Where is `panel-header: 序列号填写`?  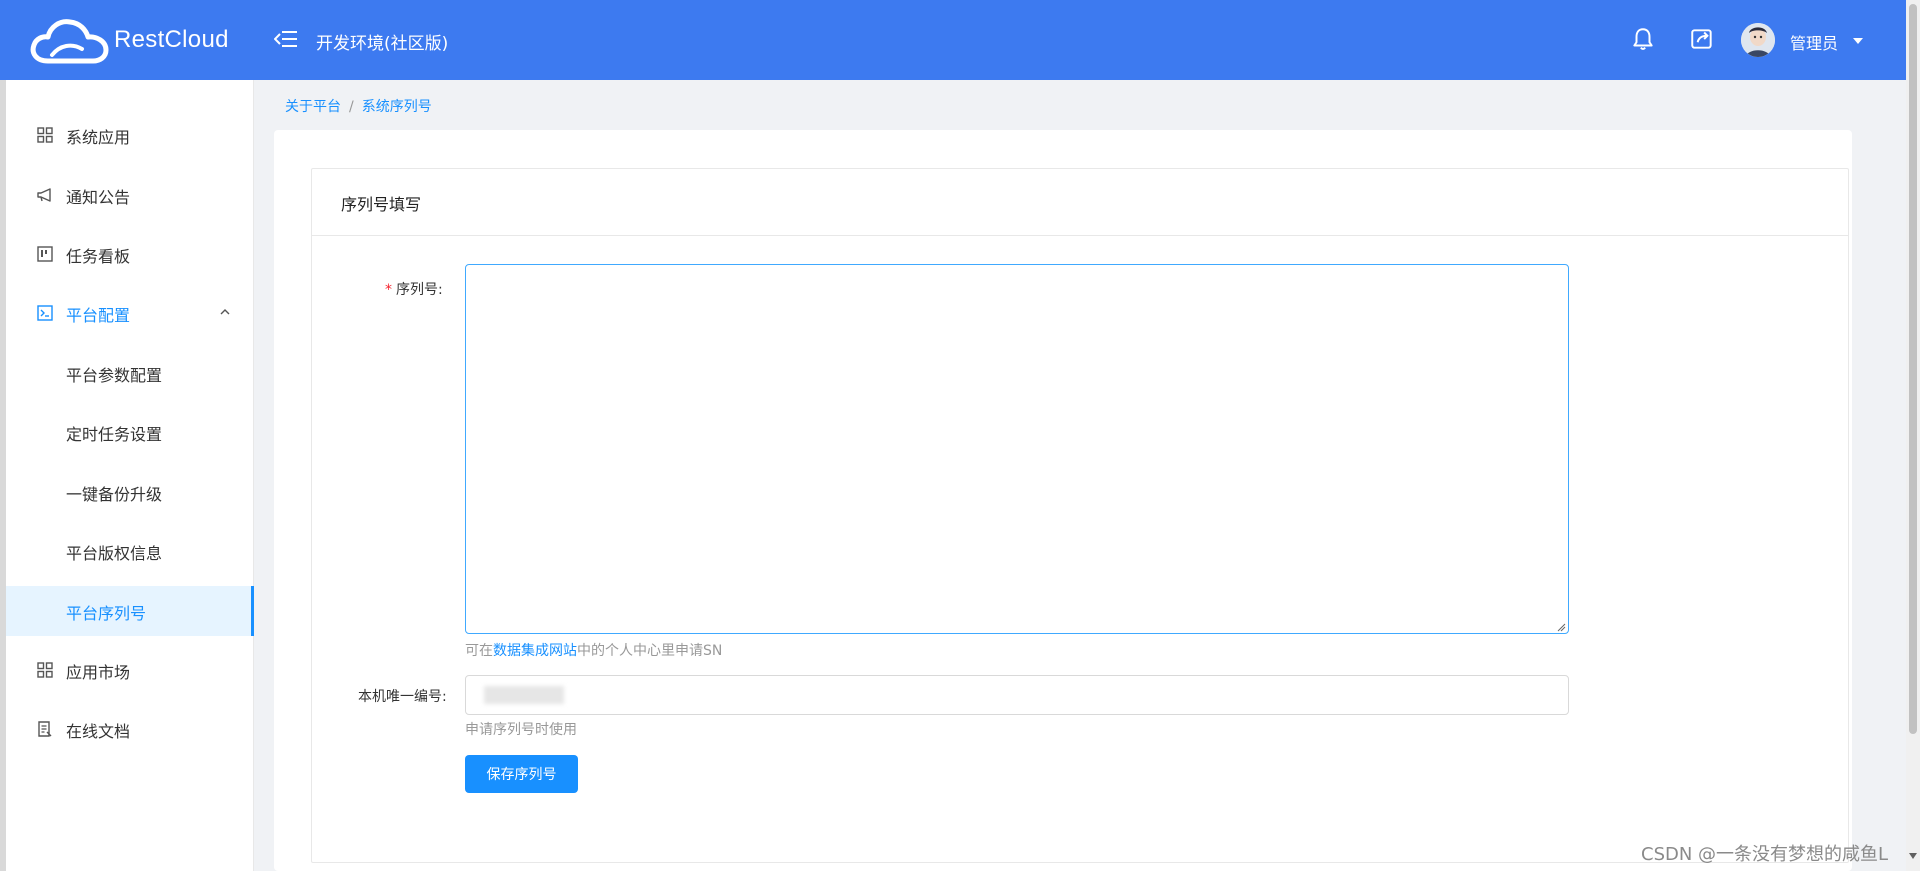 panel-header: 序列号填写 is located at coordinates (1080, 202).